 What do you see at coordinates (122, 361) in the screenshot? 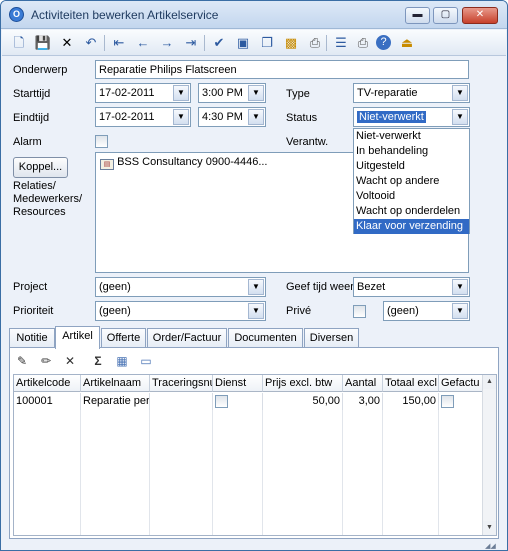
I see `database-icon: ▦` at bounding box center [122, 361].